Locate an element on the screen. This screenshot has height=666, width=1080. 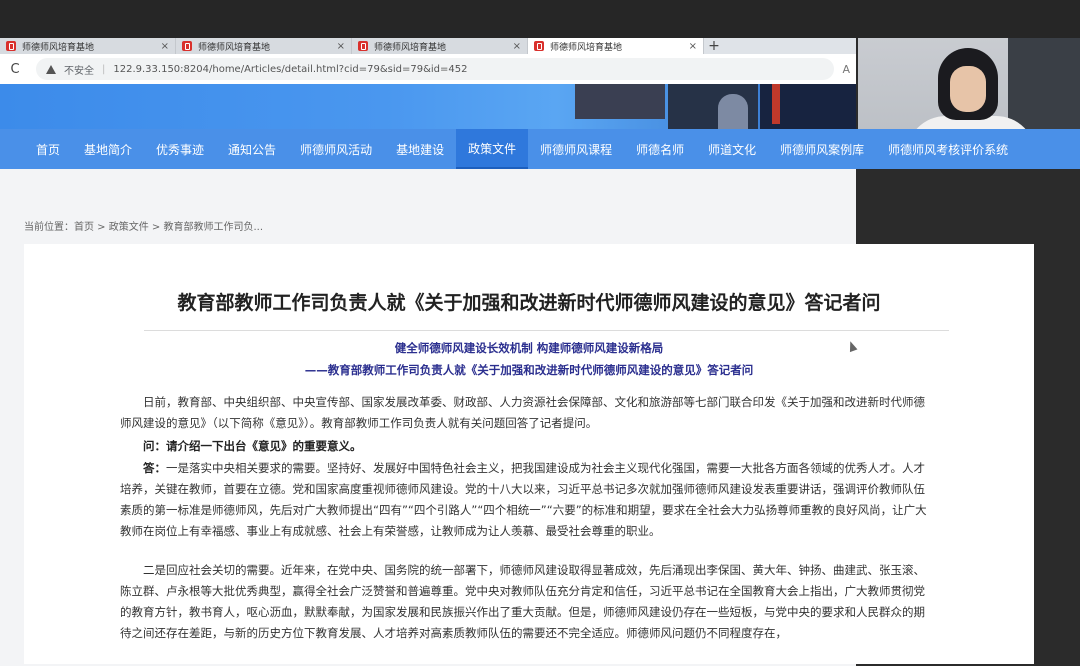
screen-top-bar is located at coordinates (540, 19).